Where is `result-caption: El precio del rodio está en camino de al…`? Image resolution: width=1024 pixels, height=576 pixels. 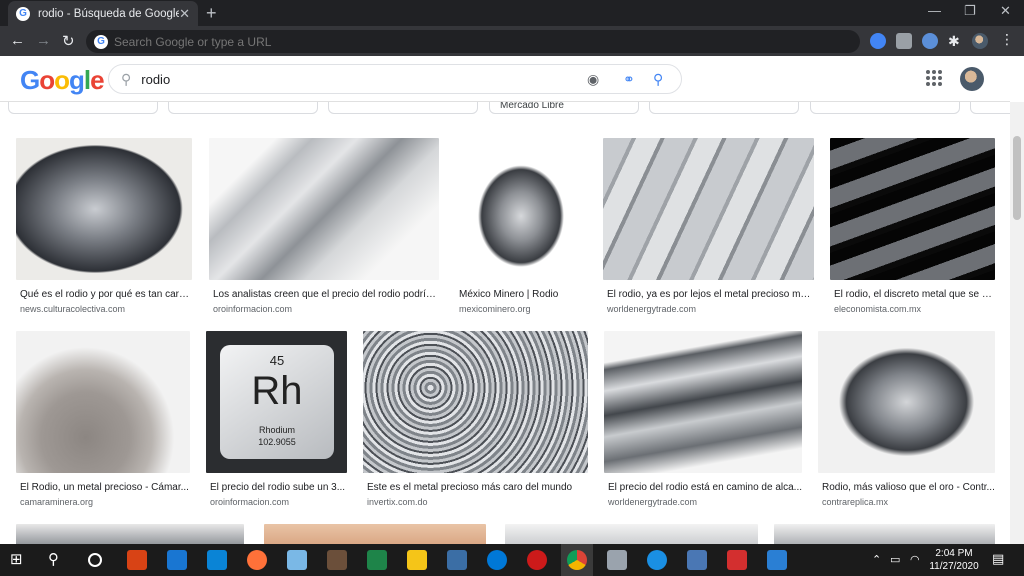
result-caption: El precio del rodio está en camino de al… is located at coordinates (705, 487).